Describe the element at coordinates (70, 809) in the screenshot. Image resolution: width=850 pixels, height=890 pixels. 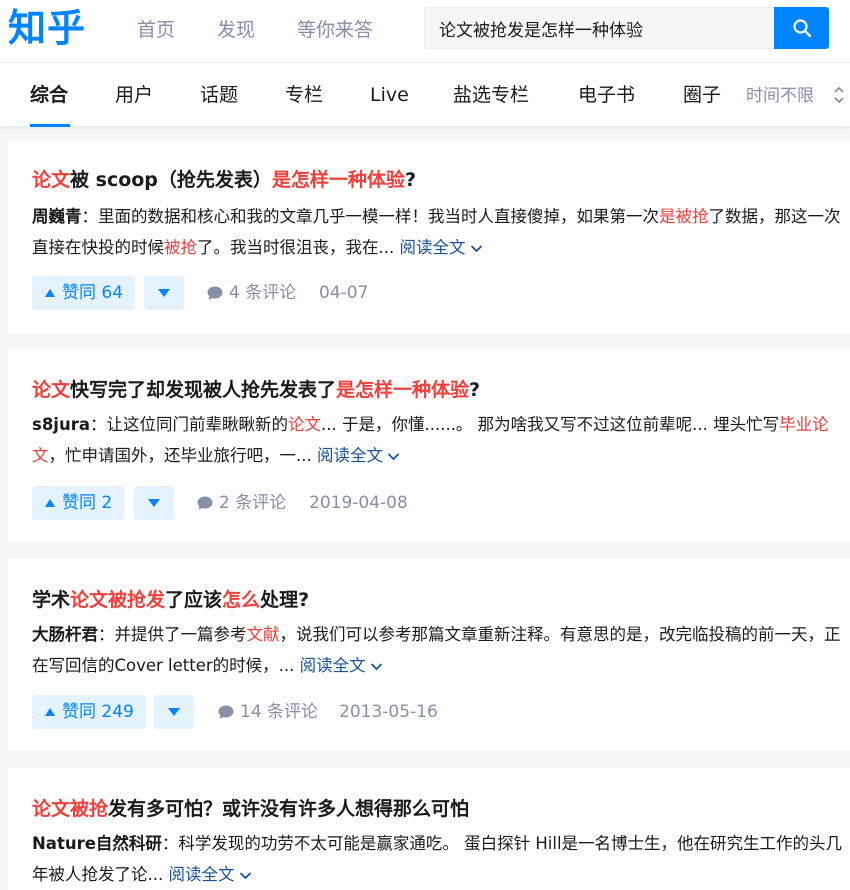
I see `keyword-highlight: 论文被抢` at that location.